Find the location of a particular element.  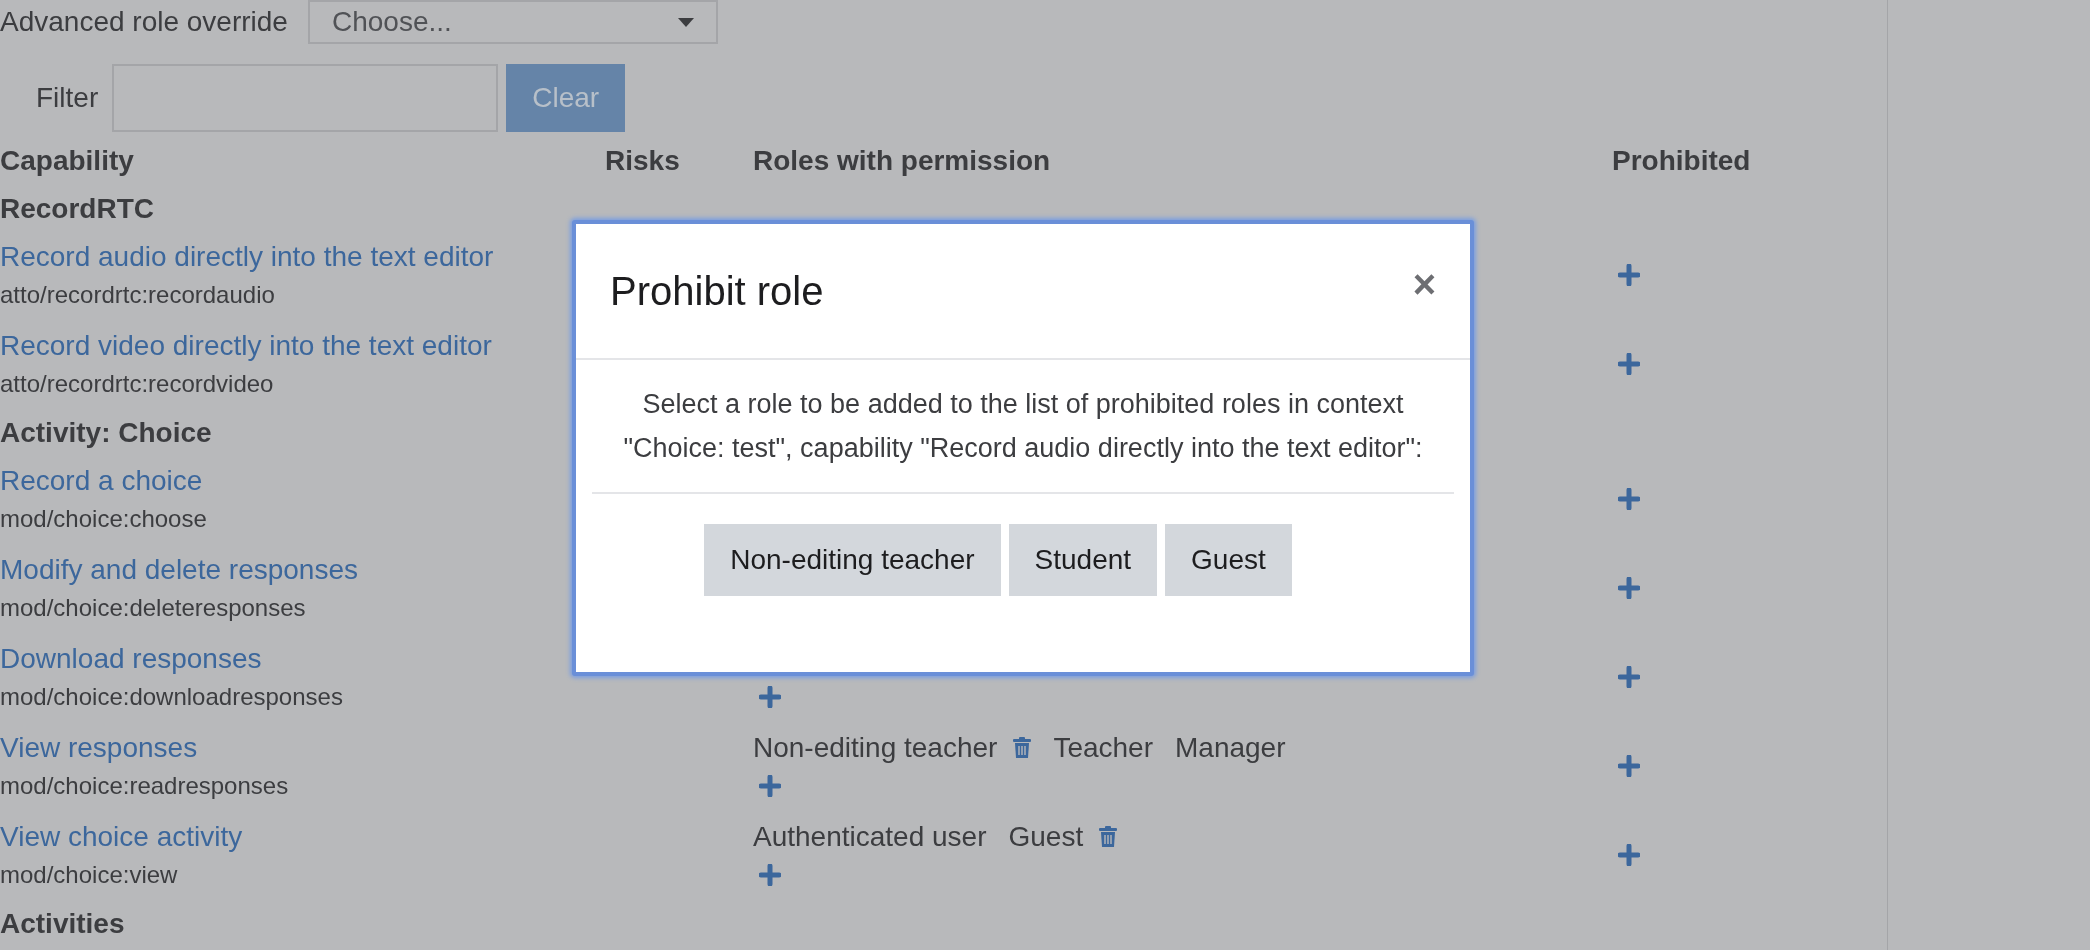

capability-link: Record video directly into the text editor is located at coordinates (246, 346).